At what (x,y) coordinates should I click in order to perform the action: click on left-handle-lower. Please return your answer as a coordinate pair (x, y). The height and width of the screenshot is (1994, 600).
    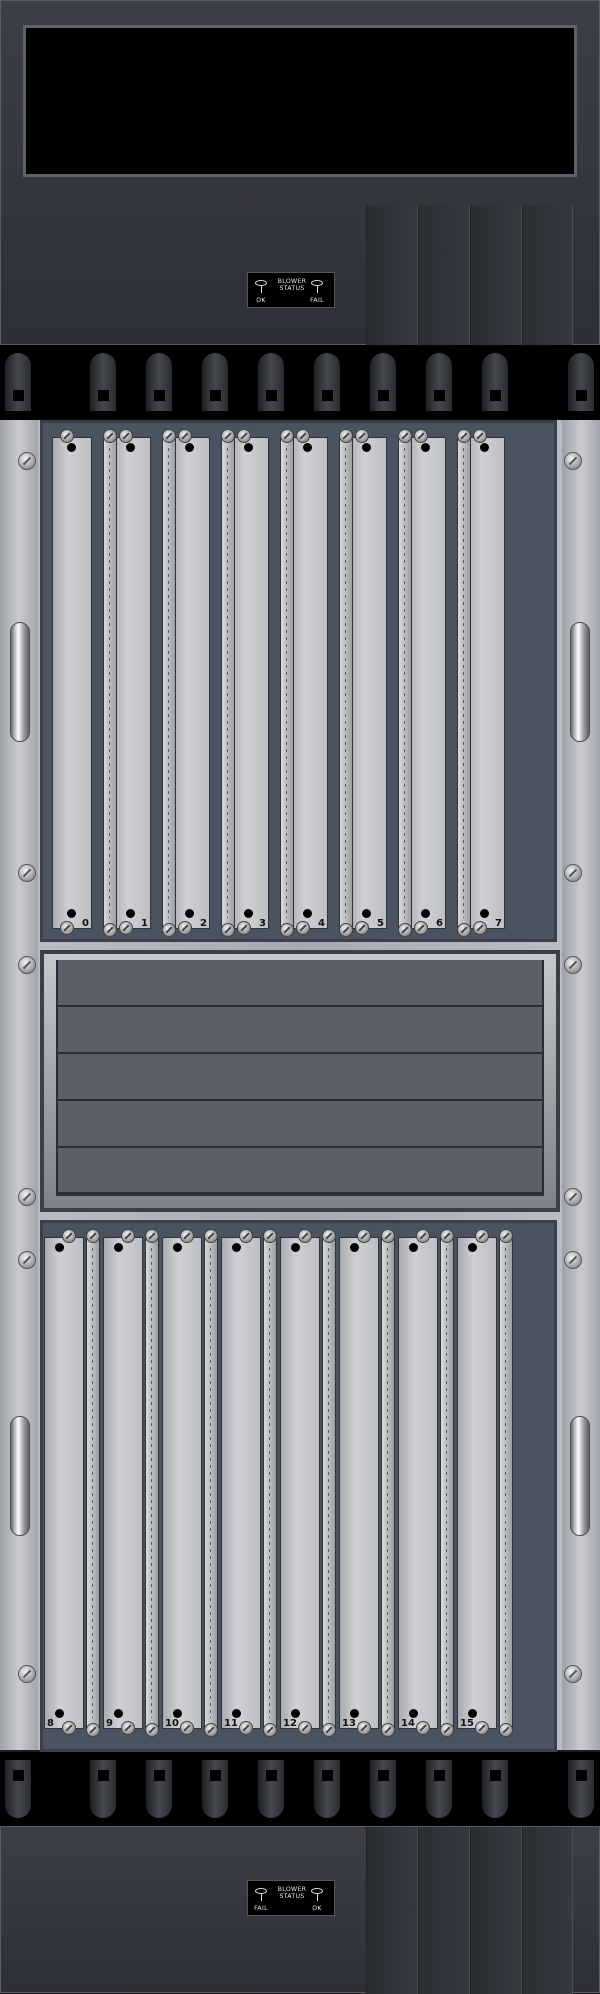
    Looking at the image, I should click on (20, 1476).